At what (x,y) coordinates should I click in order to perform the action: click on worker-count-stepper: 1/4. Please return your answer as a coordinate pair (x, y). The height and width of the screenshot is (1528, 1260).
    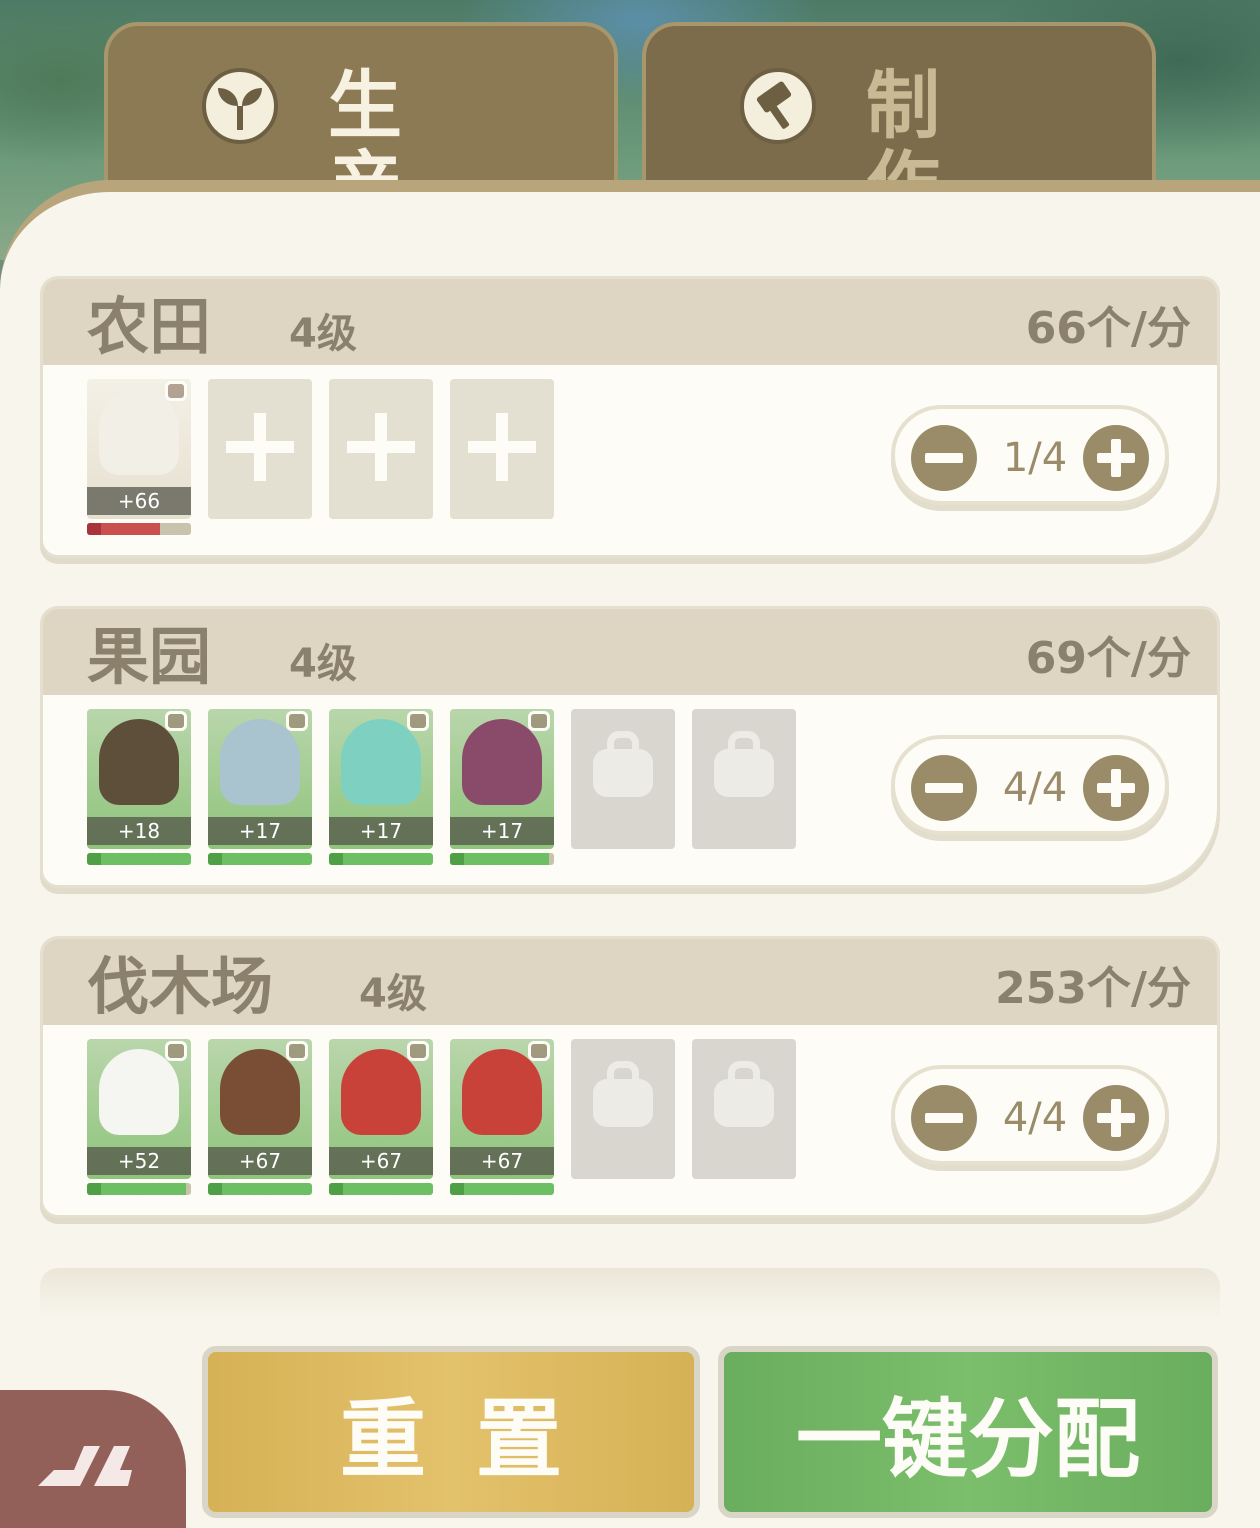
    Looking at the image, I should click on (1030, 455).